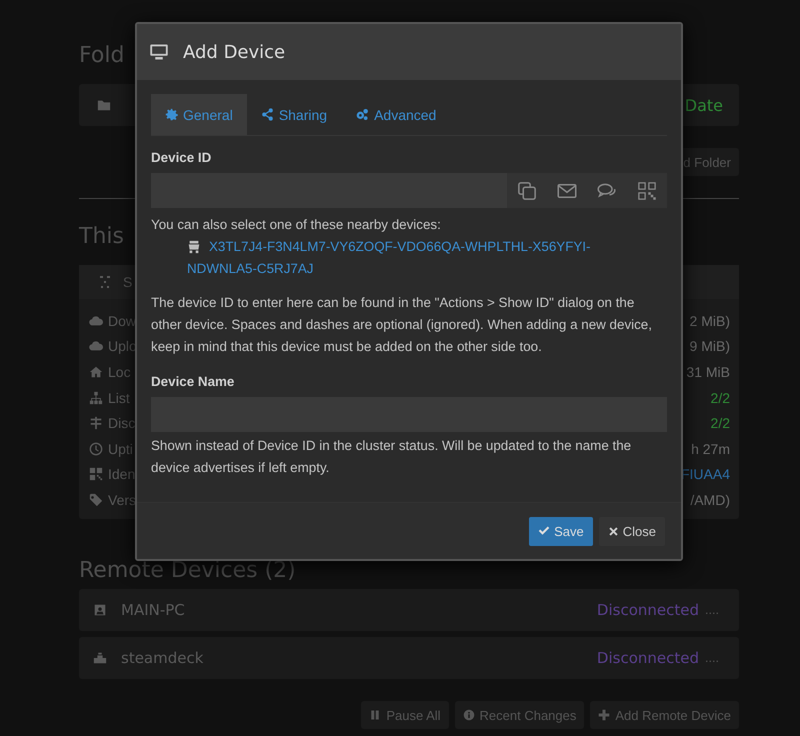 This screenshot has width=800, height=736. I want to click on sitemap-icon, so click(96, 397).